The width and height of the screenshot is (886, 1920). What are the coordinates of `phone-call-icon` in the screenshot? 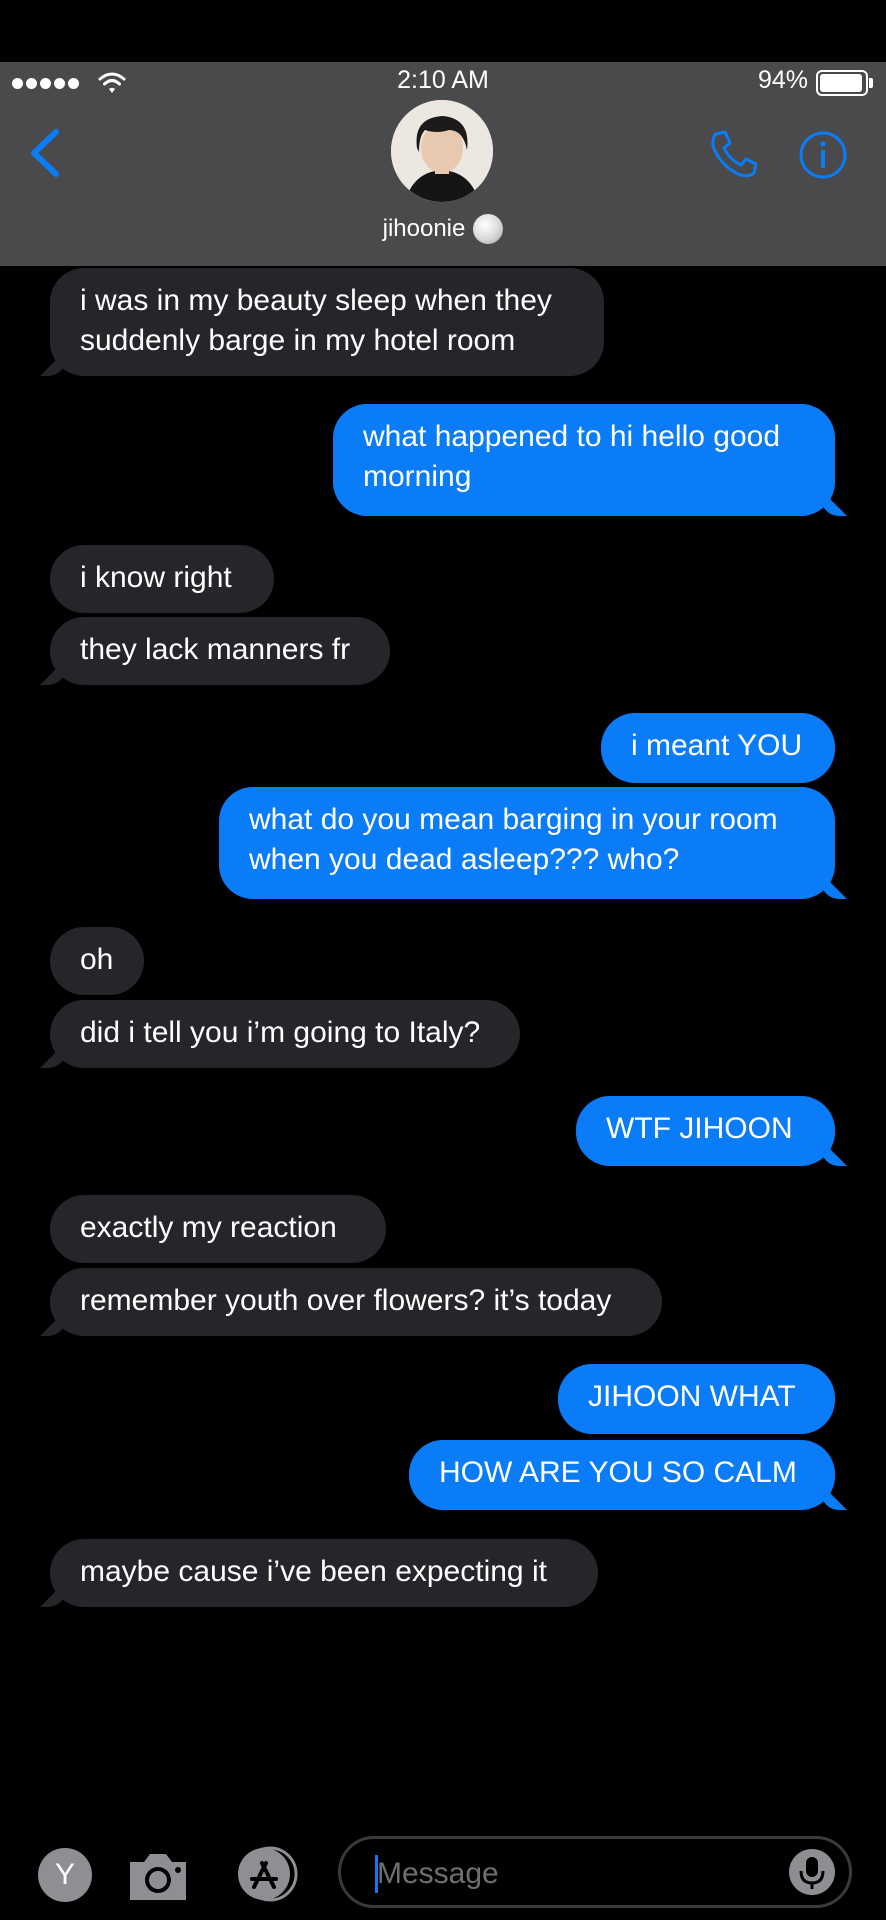 It's located at (734, 154).